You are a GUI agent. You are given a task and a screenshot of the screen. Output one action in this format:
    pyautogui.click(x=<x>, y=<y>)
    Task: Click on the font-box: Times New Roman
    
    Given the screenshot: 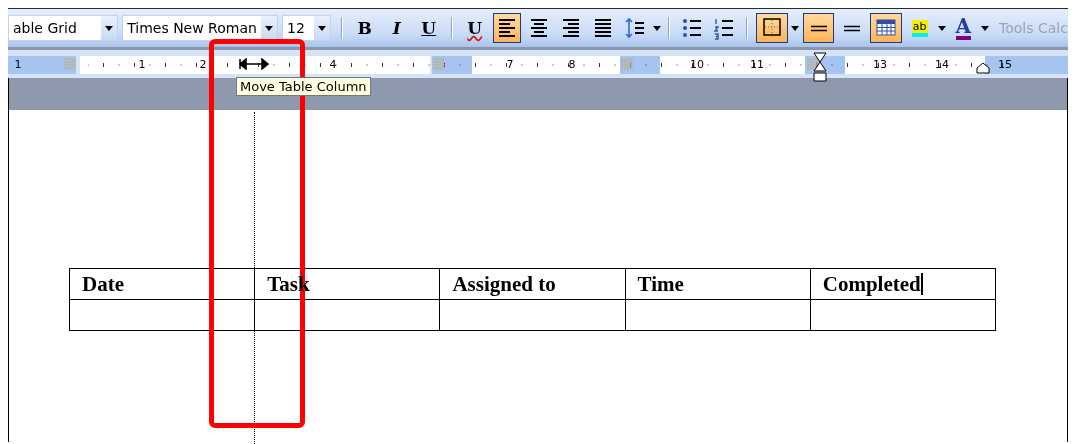 What is the action you would take?
    pyautogui.click(x=200, y=28)
    